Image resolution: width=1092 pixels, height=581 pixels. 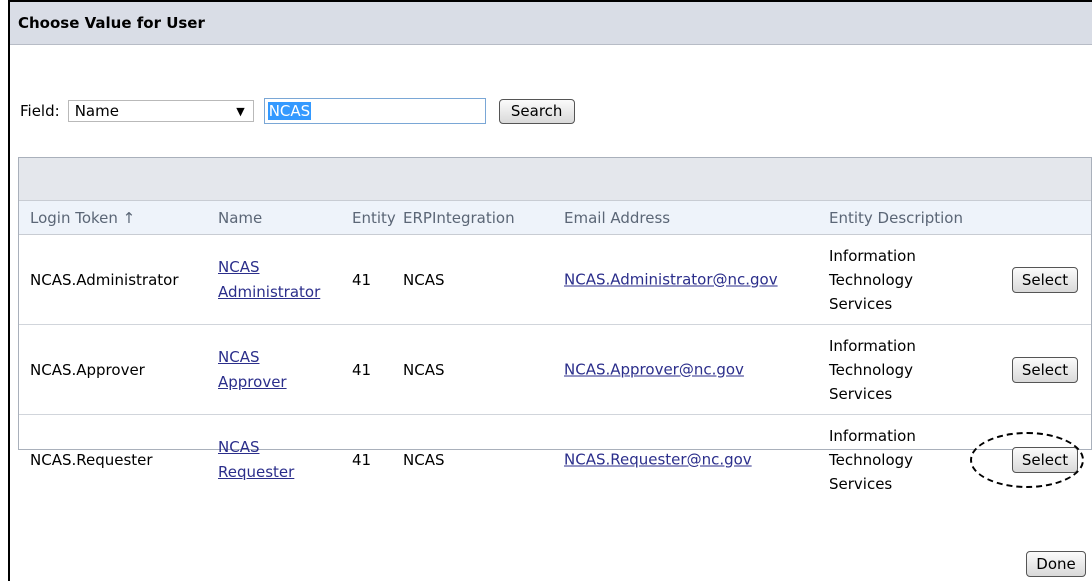 What do you see at coordinates (555, 179) in the screenshot?
I see `grid-toolbar` at bounding box center [555, 179].